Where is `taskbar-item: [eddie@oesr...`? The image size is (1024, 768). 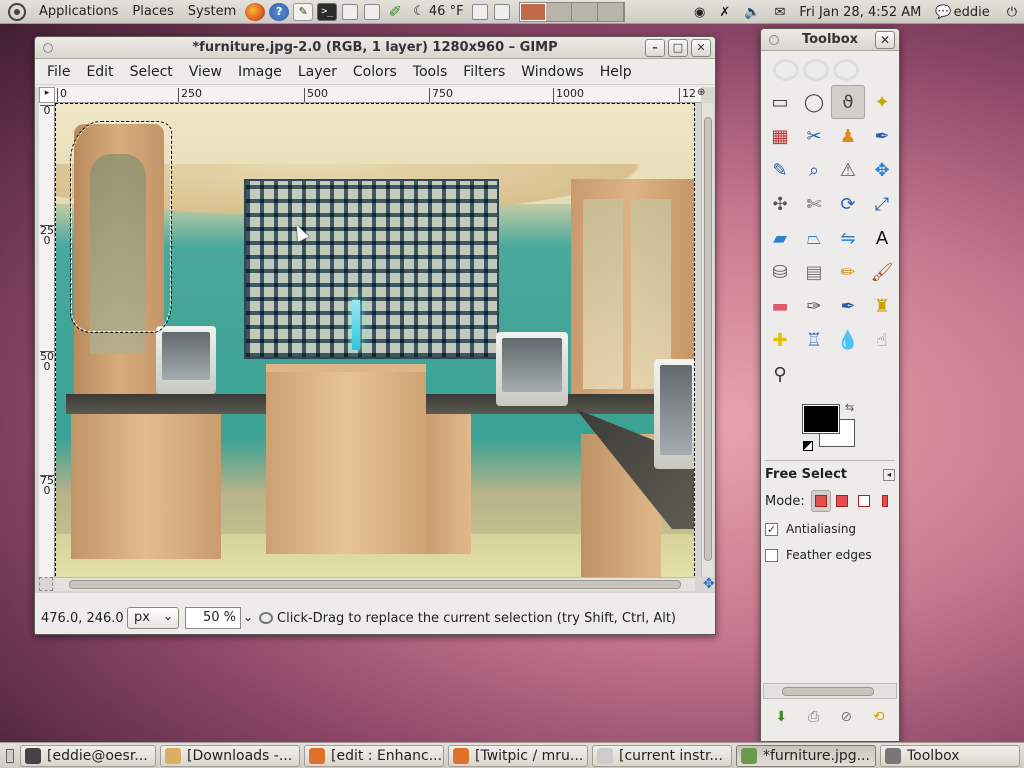
taskbar-item: [eddie@oesr... is located at coordinates (88, 755).